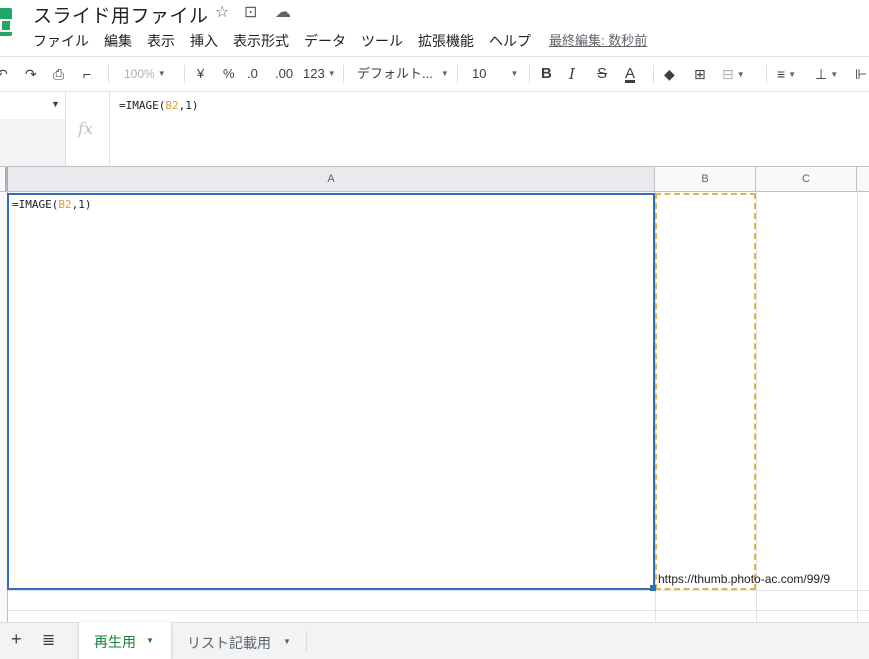  Describe the element at coordinates (172, 105) in the screenshot. I see `formula-cell-reference: B2` at that location.